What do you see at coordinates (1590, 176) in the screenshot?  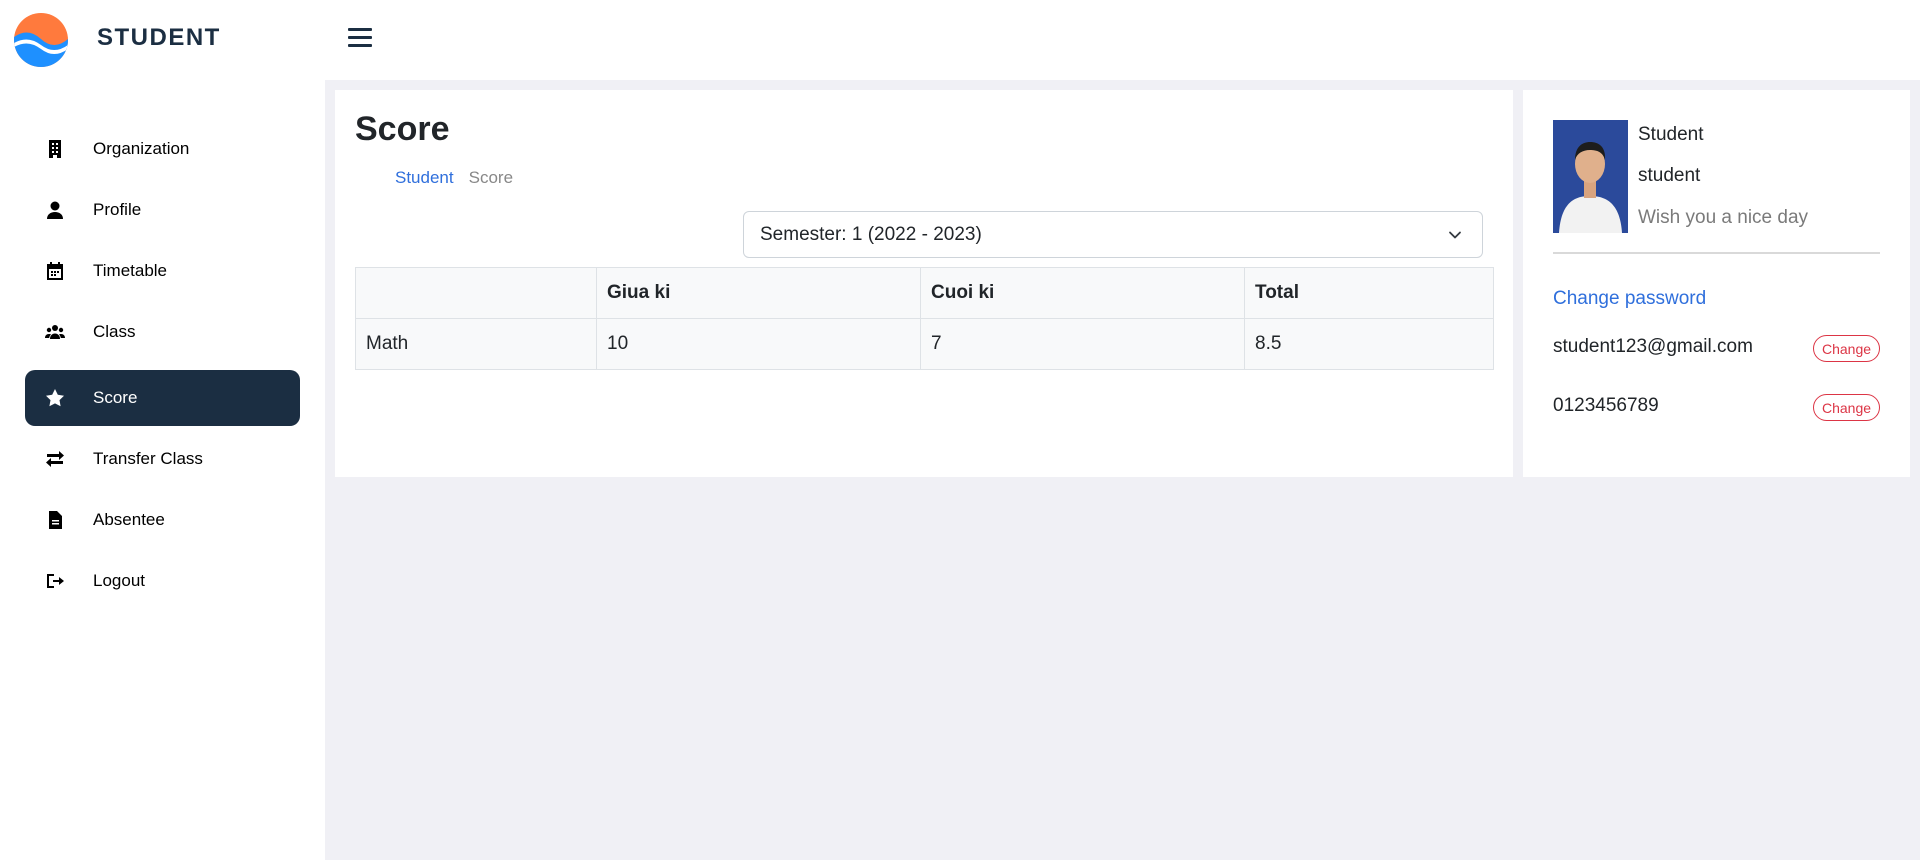 I see `avatar` at bounding box center [1590, 176].